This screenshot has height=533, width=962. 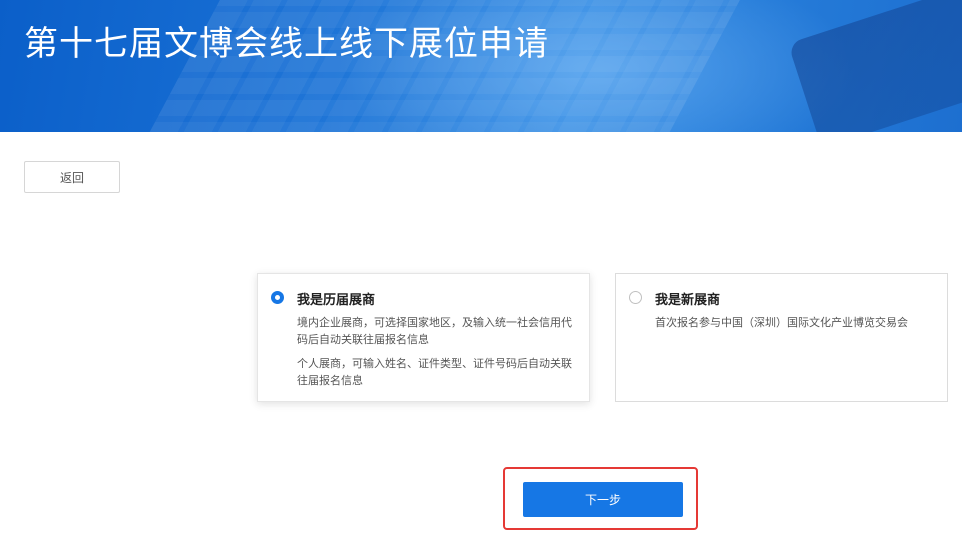 What do you see at coordinates (781, 337) in the screenshot?
I see `option-card-new-exhibitor: 我是新展商 首次报名参与中国（深圳）国际文化产业博览交易会` at bounding box center [781, 337].